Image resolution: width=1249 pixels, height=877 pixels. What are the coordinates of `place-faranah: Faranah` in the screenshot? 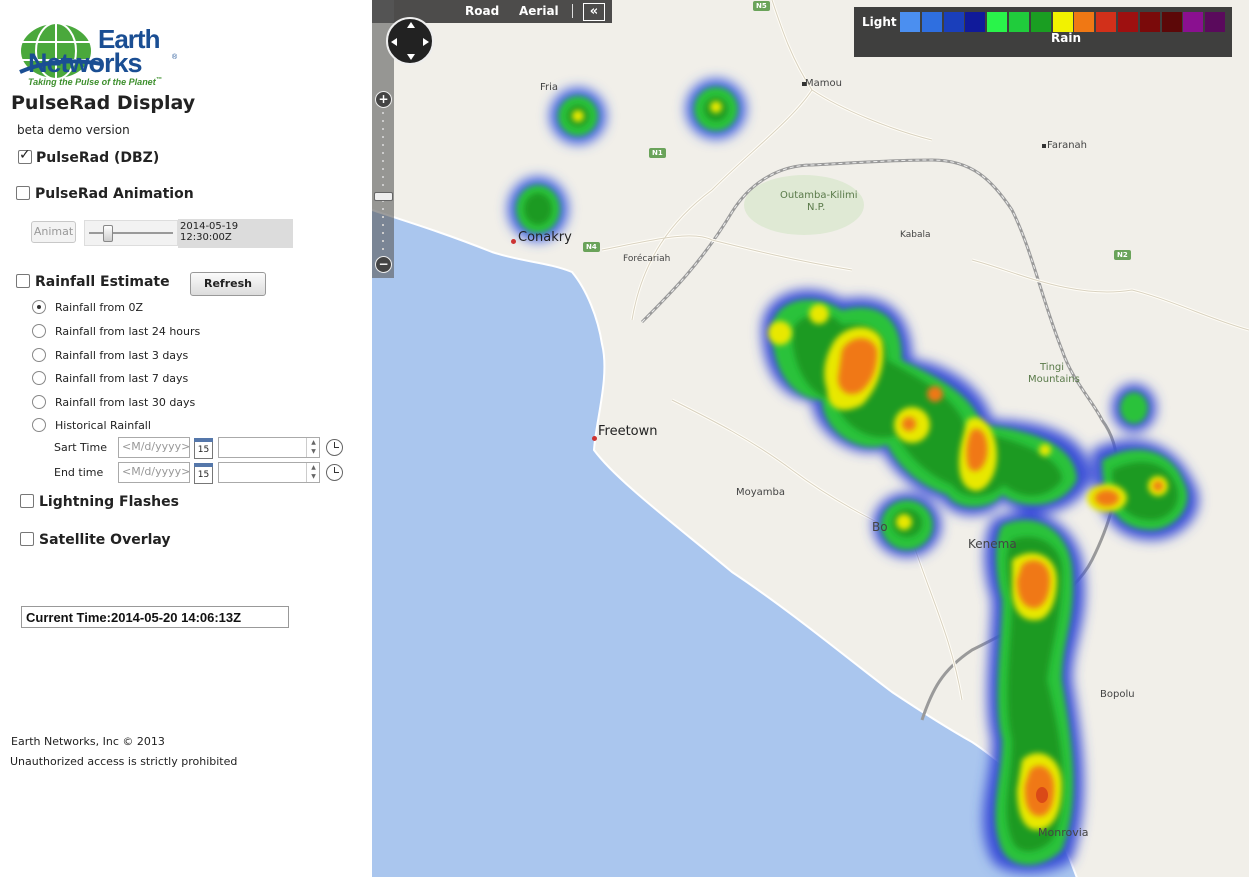 It's located at (1067, 145).